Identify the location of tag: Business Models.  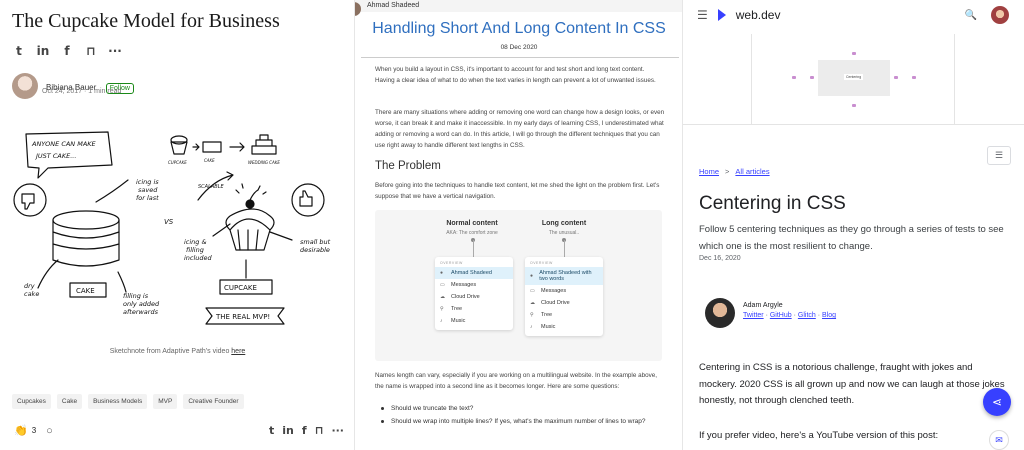
(118, 401).